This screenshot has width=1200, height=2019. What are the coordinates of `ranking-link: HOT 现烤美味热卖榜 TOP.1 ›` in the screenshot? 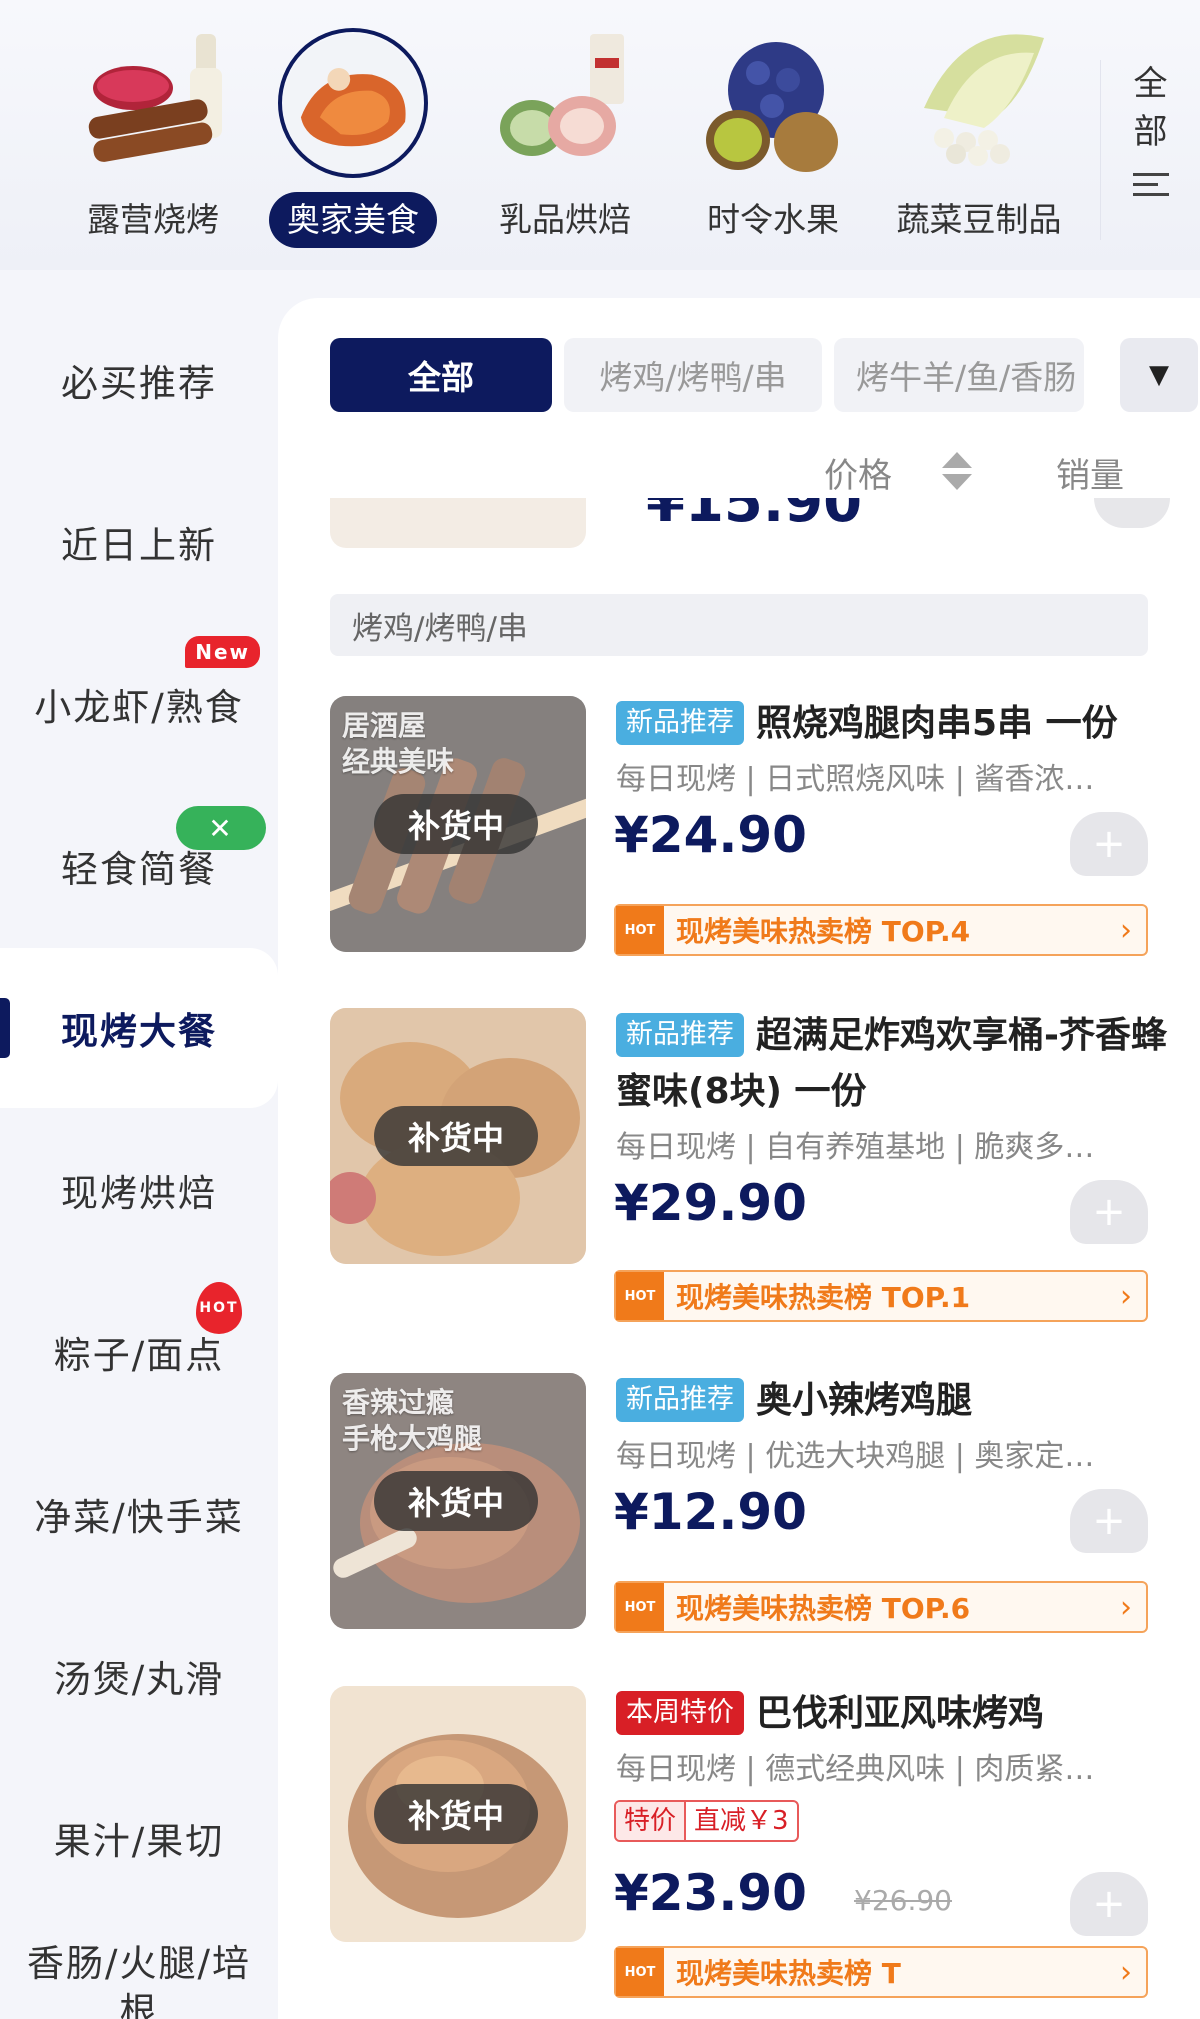 It's located at (881, 1296).